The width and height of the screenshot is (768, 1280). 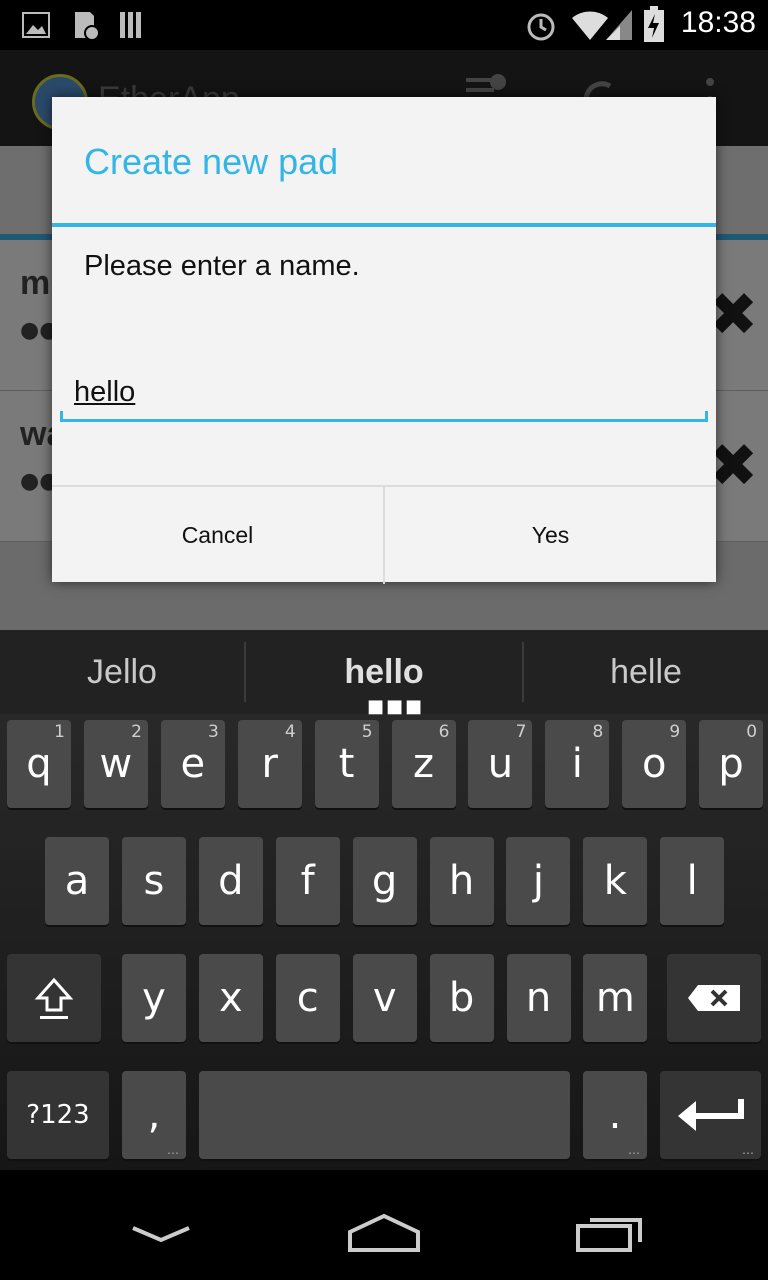 What do you see at coordinates (521, 732) in the screenshot?
I see `key-hint: 7` at bounding box center [521, 732].